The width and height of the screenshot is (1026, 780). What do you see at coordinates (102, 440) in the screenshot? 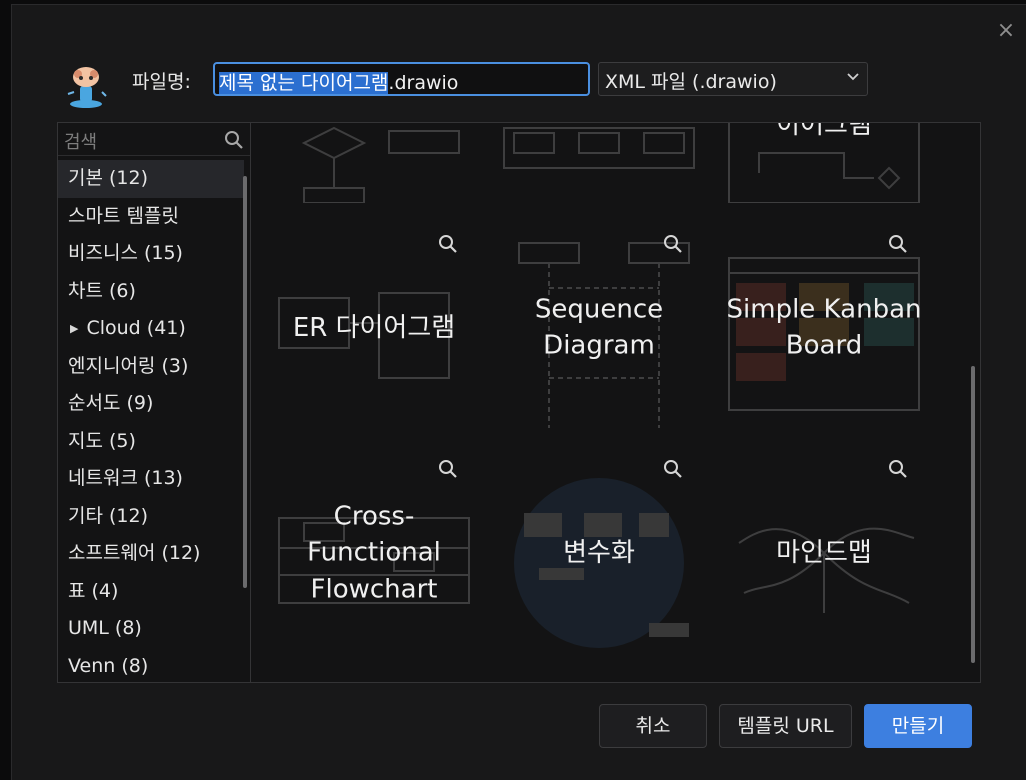
I see `category-label: 지도 (5)` at bounding box center [102, 440].